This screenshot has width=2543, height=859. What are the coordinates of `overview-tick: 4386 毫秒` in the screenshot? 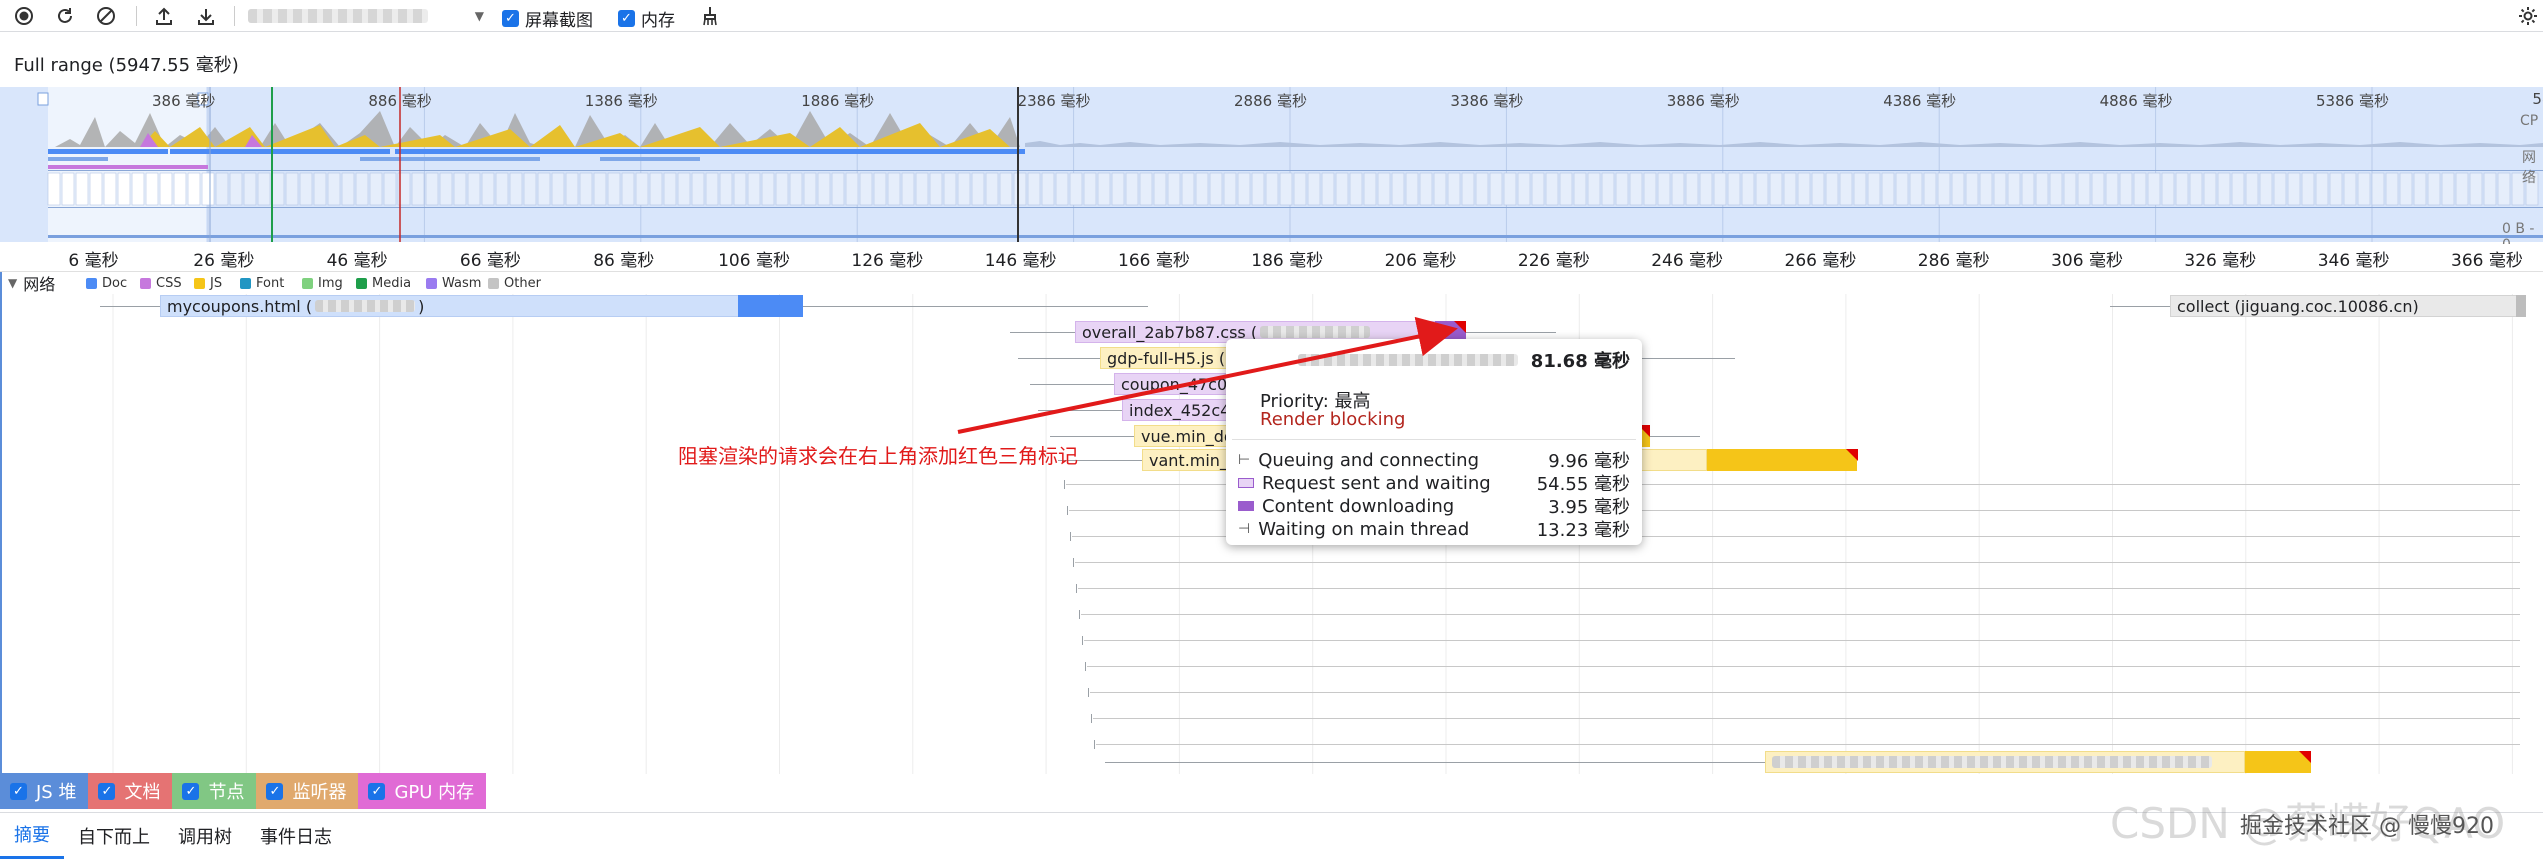 It's located at (1920, 101).